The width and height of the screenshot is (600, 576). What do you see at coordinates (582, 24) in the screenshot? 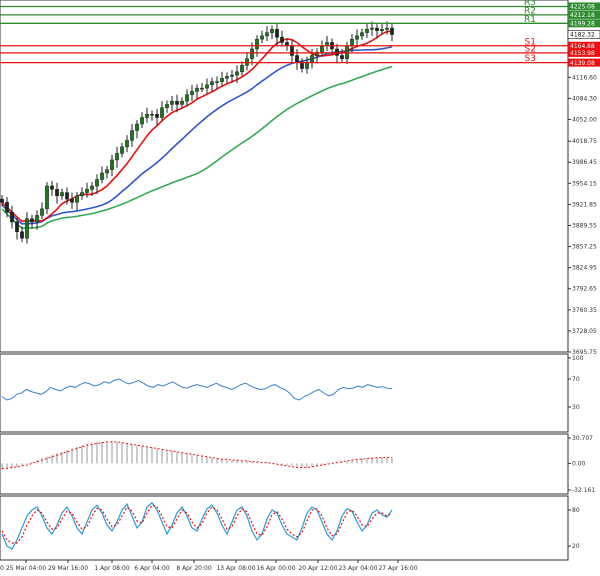
I see `level-price-label: 4199.28` at bounding box center [582, 24].